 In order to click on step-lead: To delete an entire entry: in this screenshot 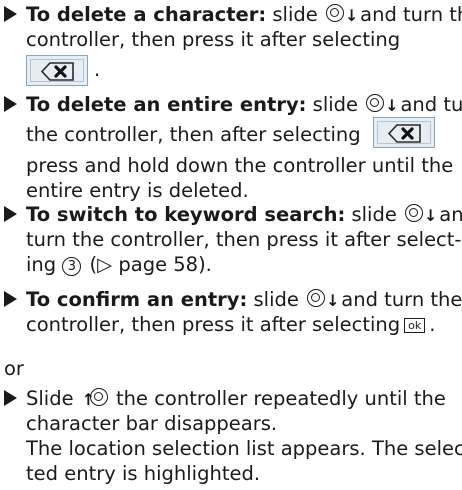, I will do `click(166, 104)`.